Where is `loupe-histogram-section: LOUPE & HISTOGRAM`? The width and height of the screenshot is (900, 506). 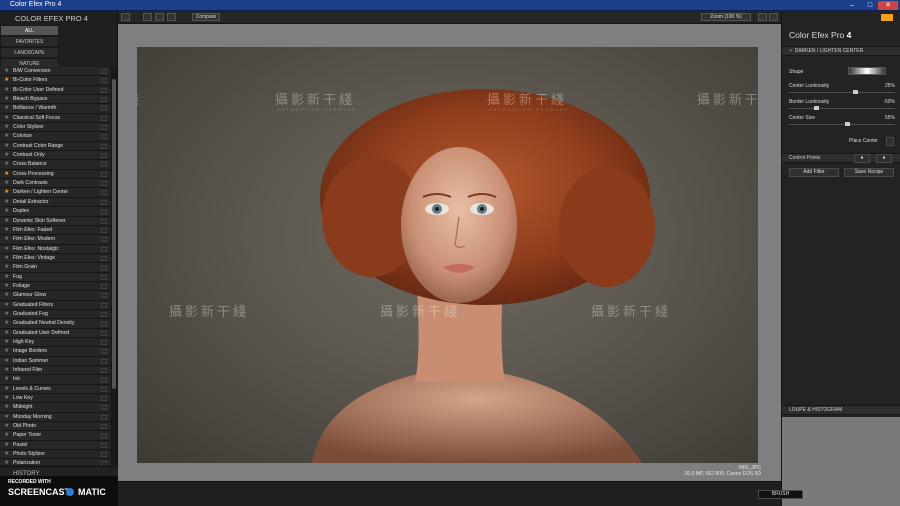
loupe-histogram-section: LOUPE & HISTOGRAM is located at coordinates (841, 410).